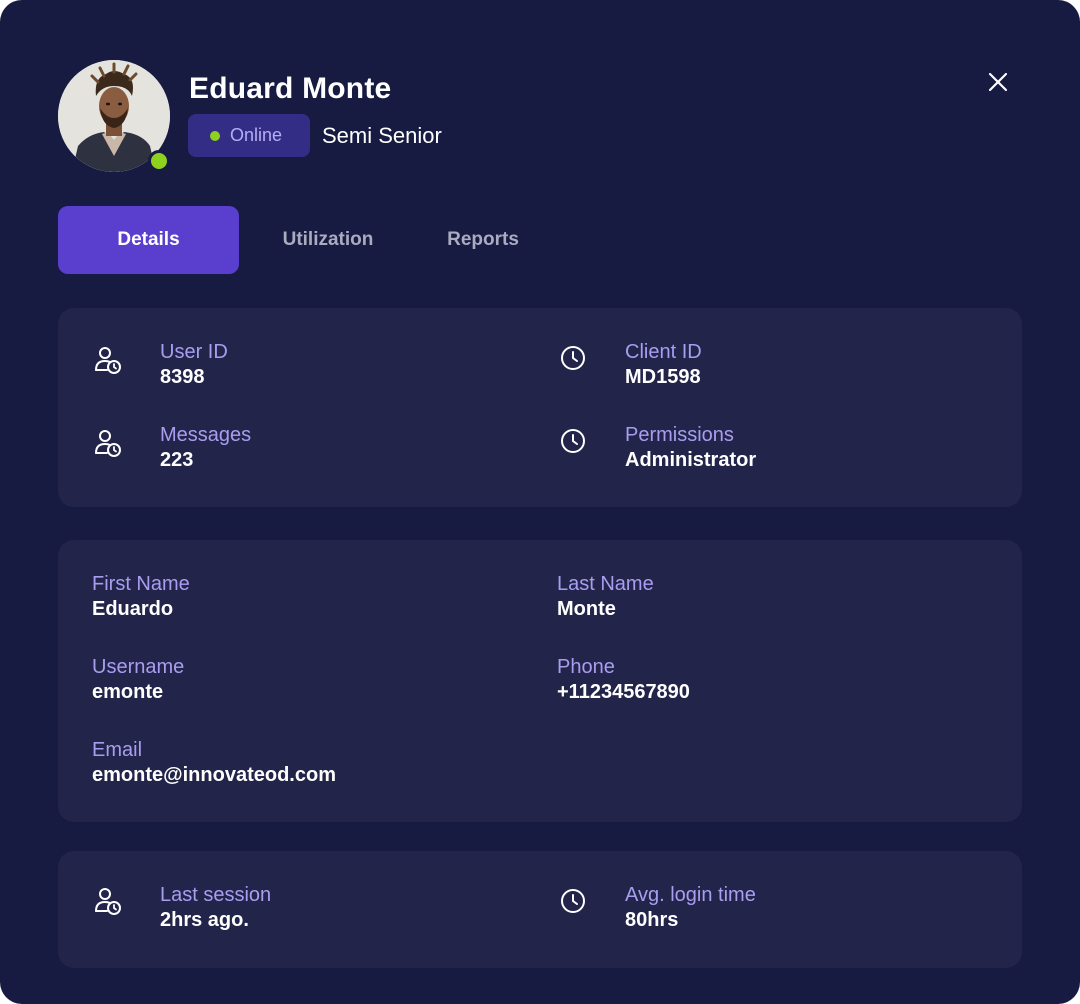 The width and height of the screenshot is (1080, 1004). What do you see at coordinates (114, 116) in the screenshot?
I see `avatar` at bounding box center [114, 116].